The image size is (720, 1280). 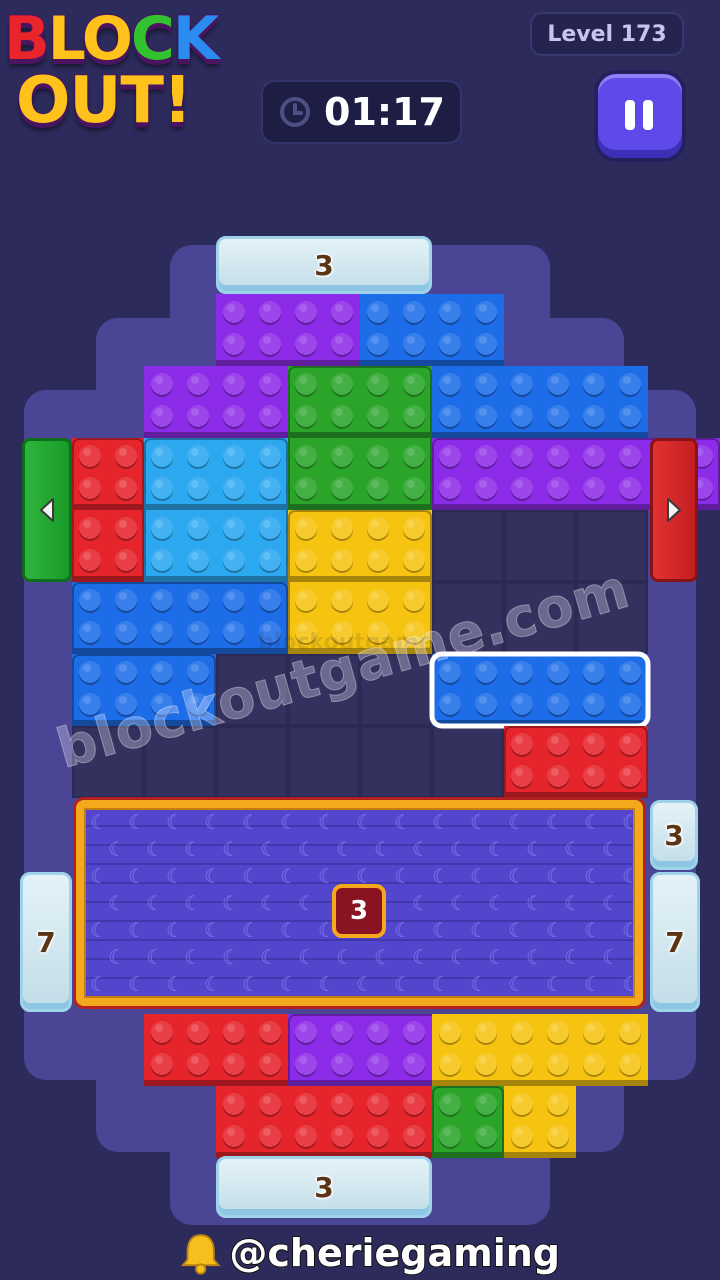 I want to click on exit-gate-right-lower: 7, so click(x=675, y=942).